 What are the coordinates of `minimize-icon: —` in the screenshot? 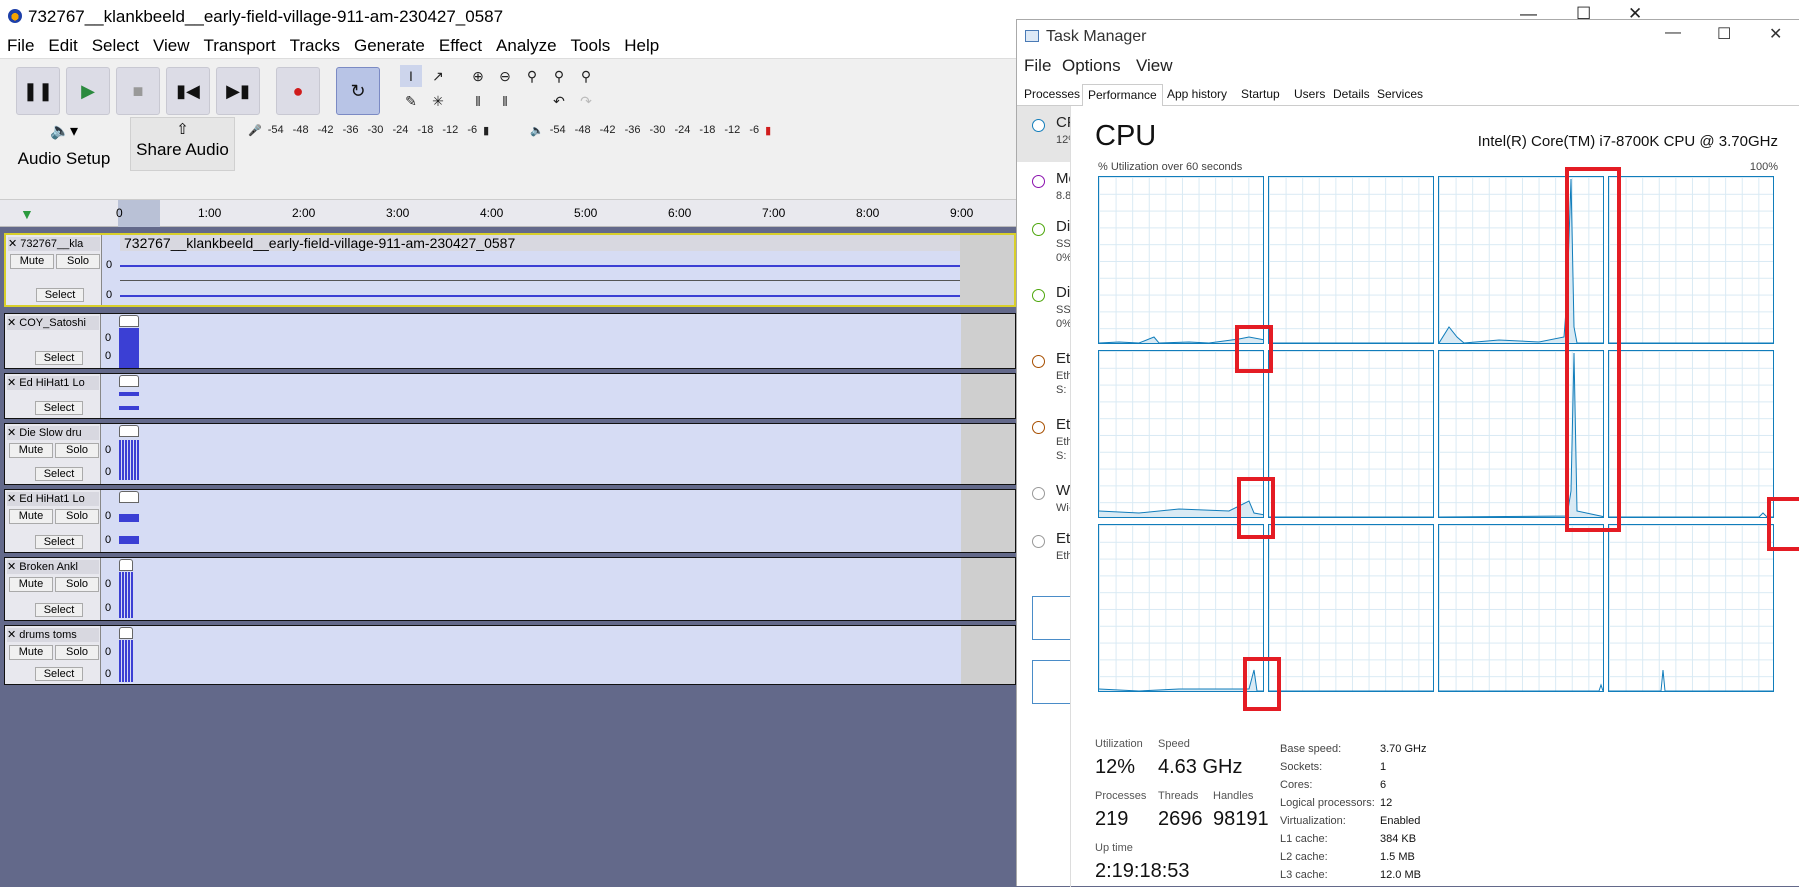 It's located at (1673, 33).